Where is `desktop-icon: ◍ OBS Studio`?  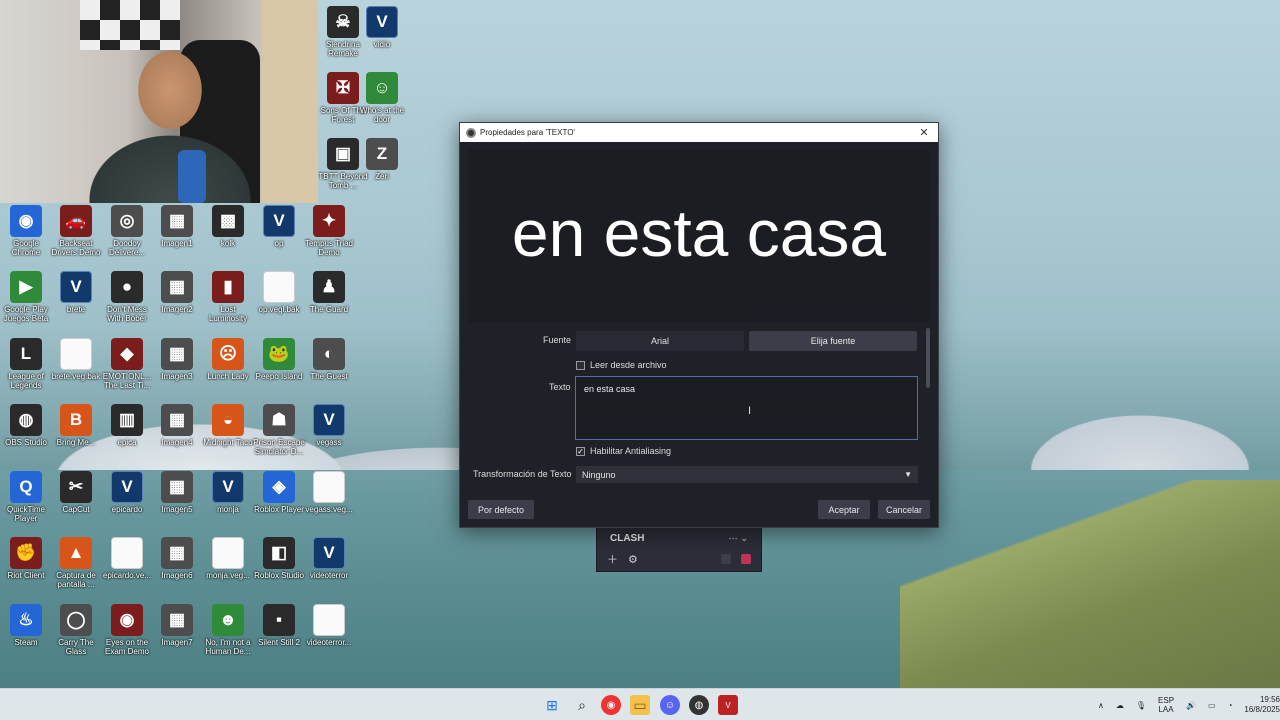
desktop-icon: ◍ OBS Studio is located at coordinates (26, 425).